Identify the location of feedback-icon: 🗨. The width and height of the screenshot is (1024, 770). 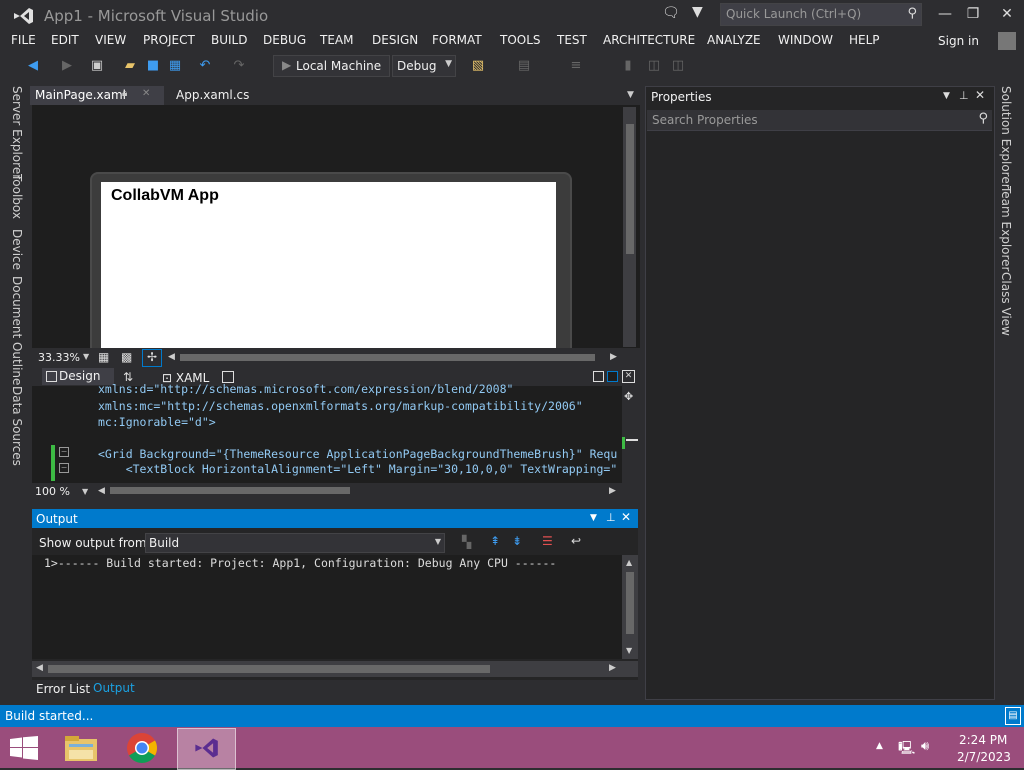
(671, 13).